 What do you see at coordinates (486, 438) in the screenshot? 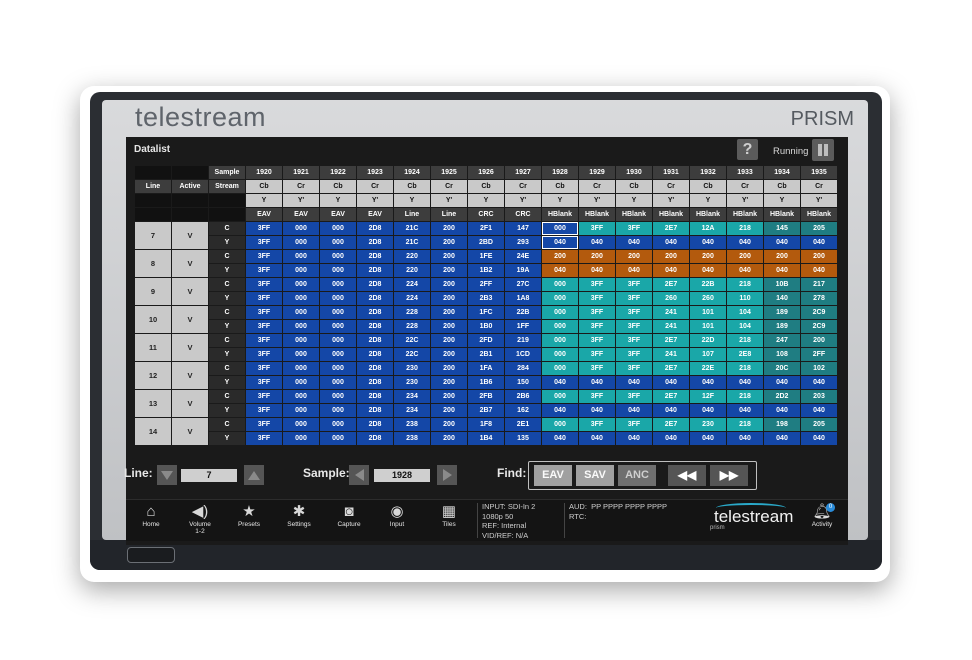
I see `data-cell: 1B4` at bounding box center [486, 438].